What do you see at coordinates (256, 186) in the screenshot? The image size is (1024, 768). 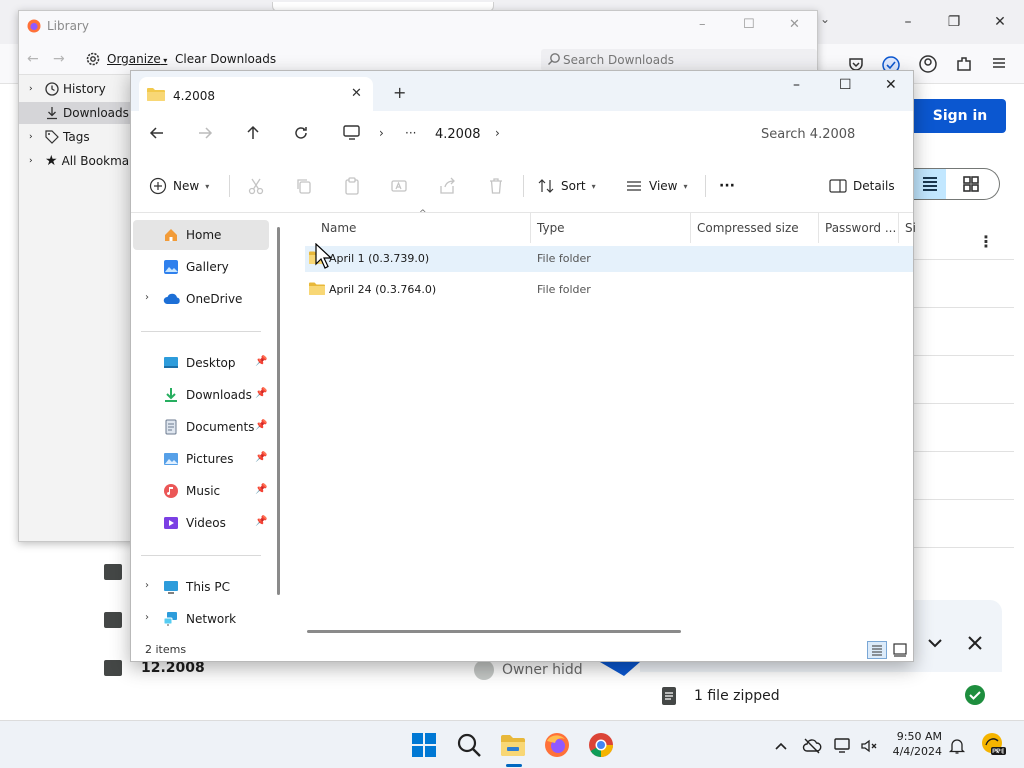 I see `cut-icon` at bounding box center [256, 186].